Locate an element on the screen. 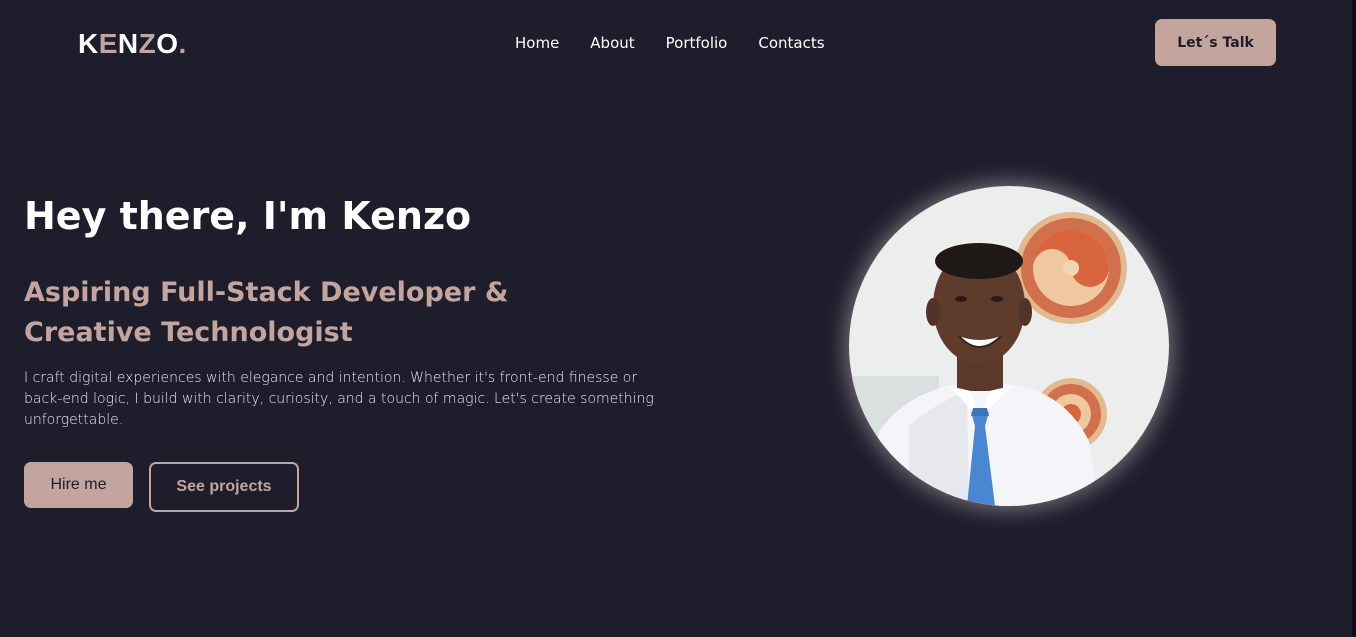  logo-letter: Z is located at coordinates (147, 43).